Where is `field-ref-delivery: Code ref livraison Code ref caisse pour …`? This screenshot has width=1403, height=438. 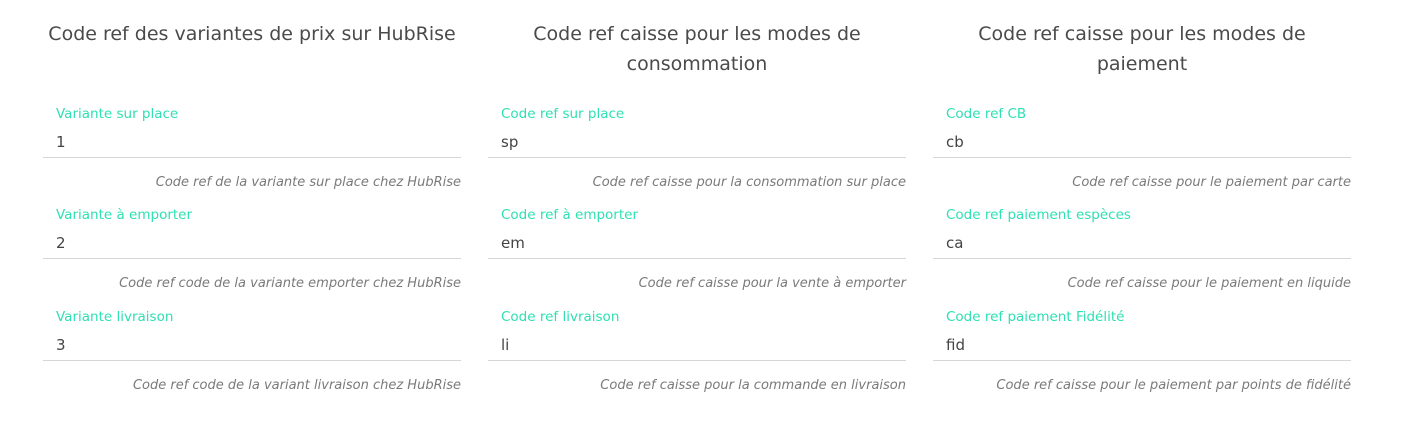
field-ref-delivery: Code ref livraison Code ref caisse pour … is located at coordinates (697, 357).